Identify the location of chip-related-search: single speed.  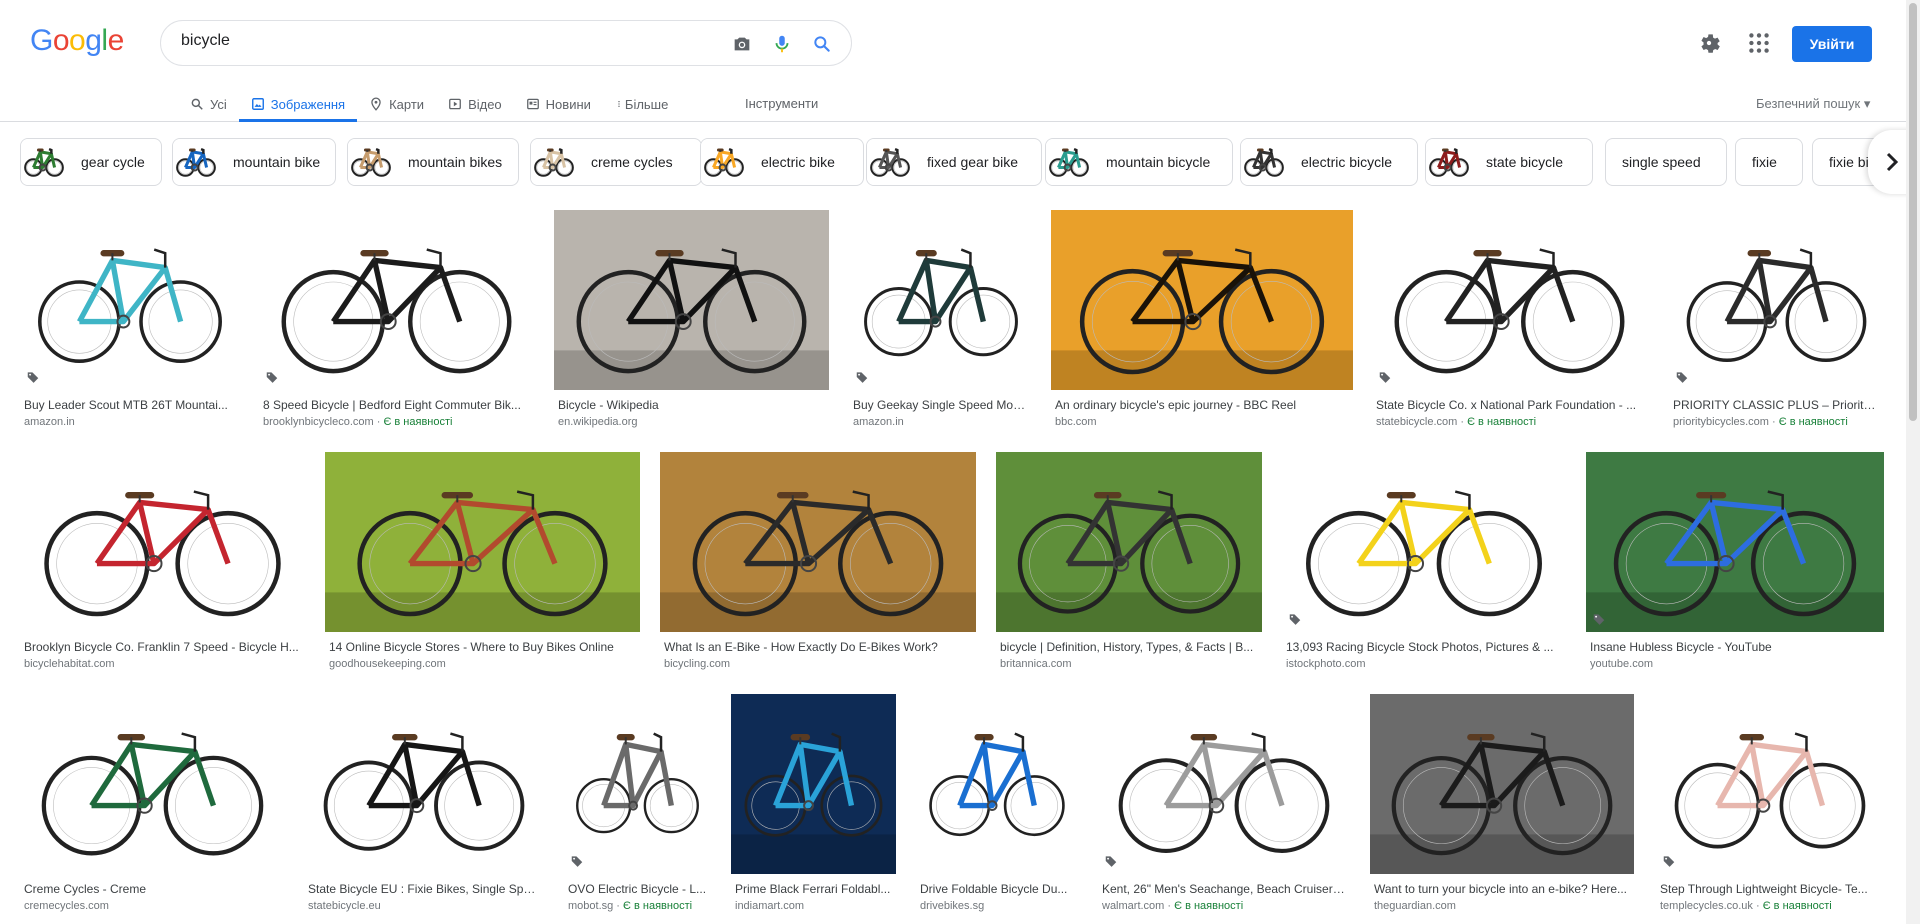
(1666, 162).